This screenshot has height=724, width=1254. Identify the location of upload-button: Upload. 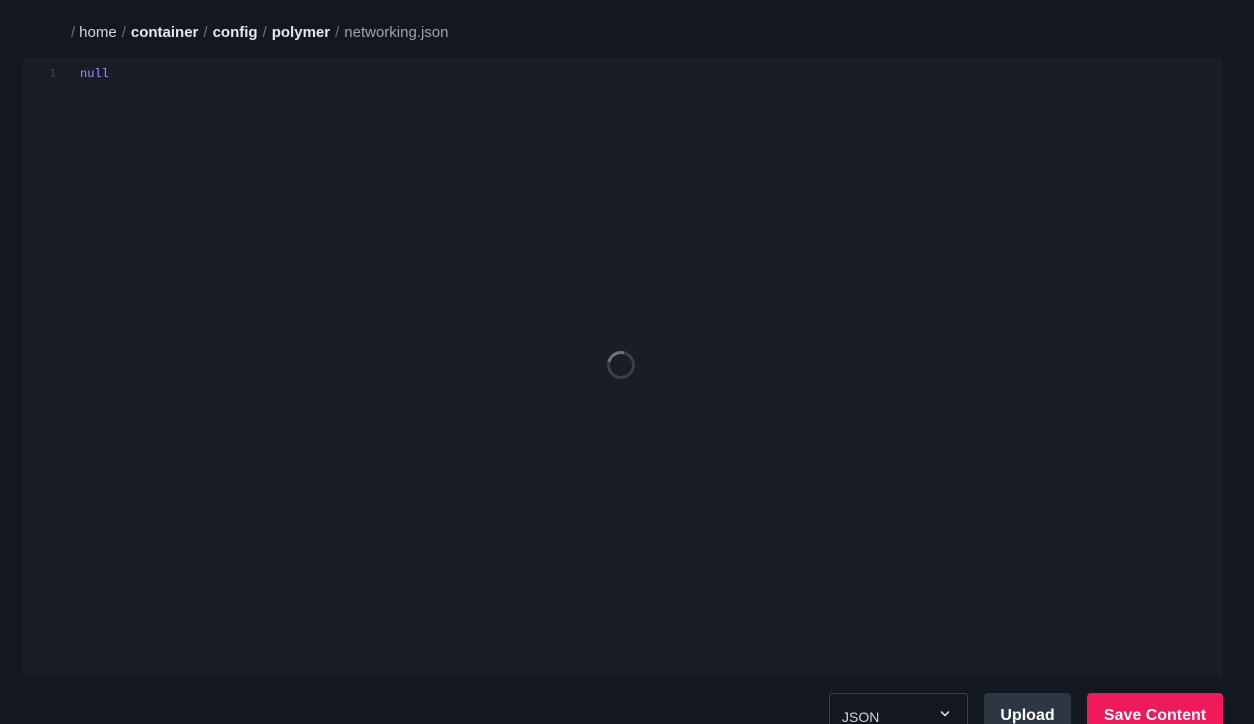
(1027, 708).